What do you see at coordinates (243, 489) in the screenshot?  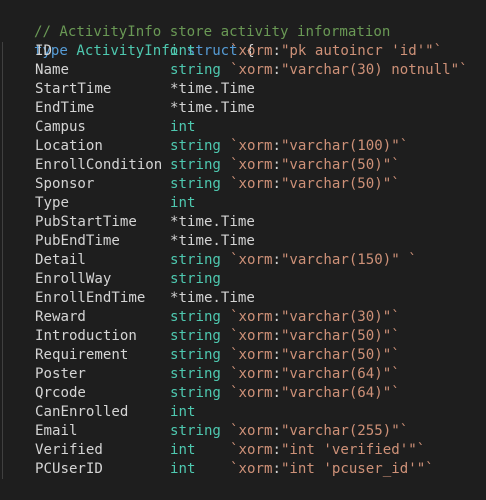 I see `code-line-close: }` at bounding box center [243, 489].